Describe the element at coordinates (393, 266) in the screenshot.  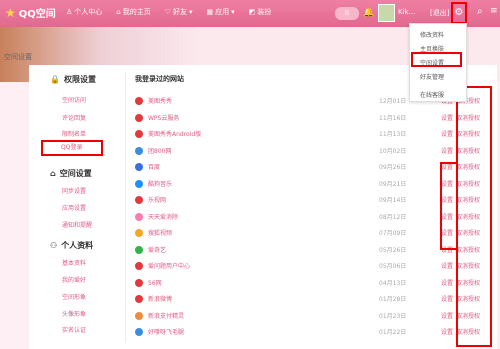
I see `login-date: 05月06日` at that location.